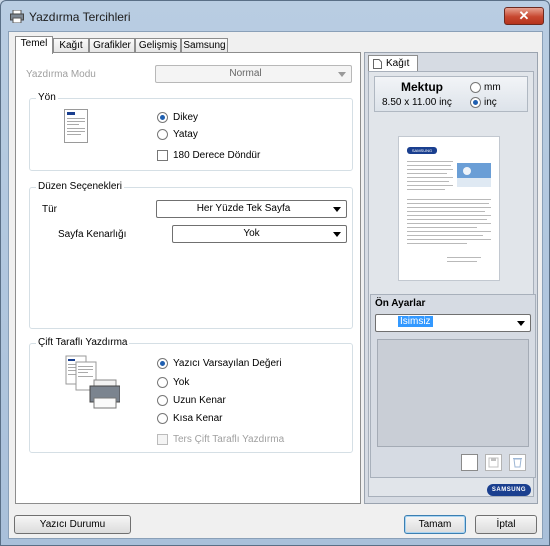 The height and width of the screenshot is (546, 550). I want to click on orientation-group: Yön Dikey Yatay 180 Derece Döndür, so click(191, 131).